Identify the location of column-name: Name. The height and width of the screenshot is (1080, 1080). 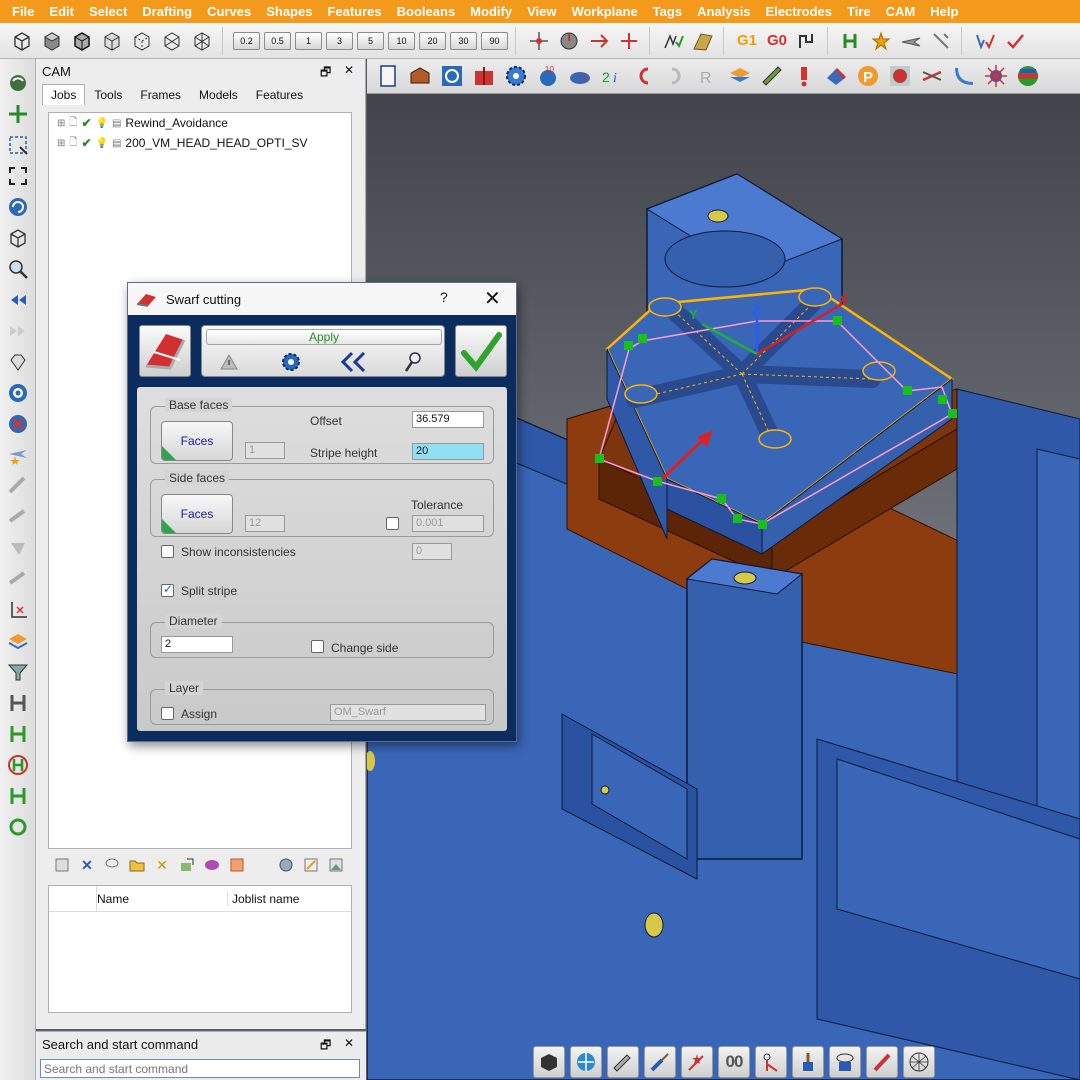
(162, 899).